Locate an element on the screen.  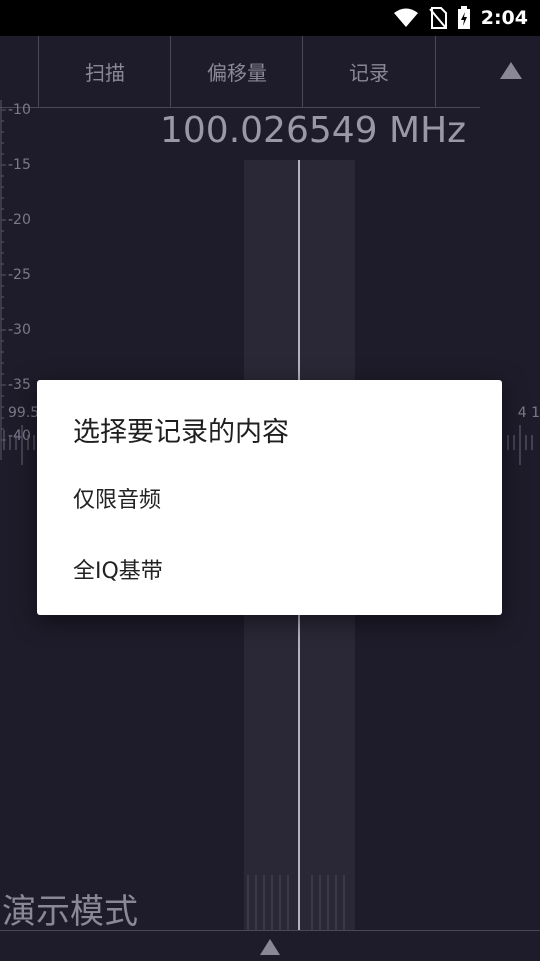
scale-label: -20 is located at coordinates (19, 220).